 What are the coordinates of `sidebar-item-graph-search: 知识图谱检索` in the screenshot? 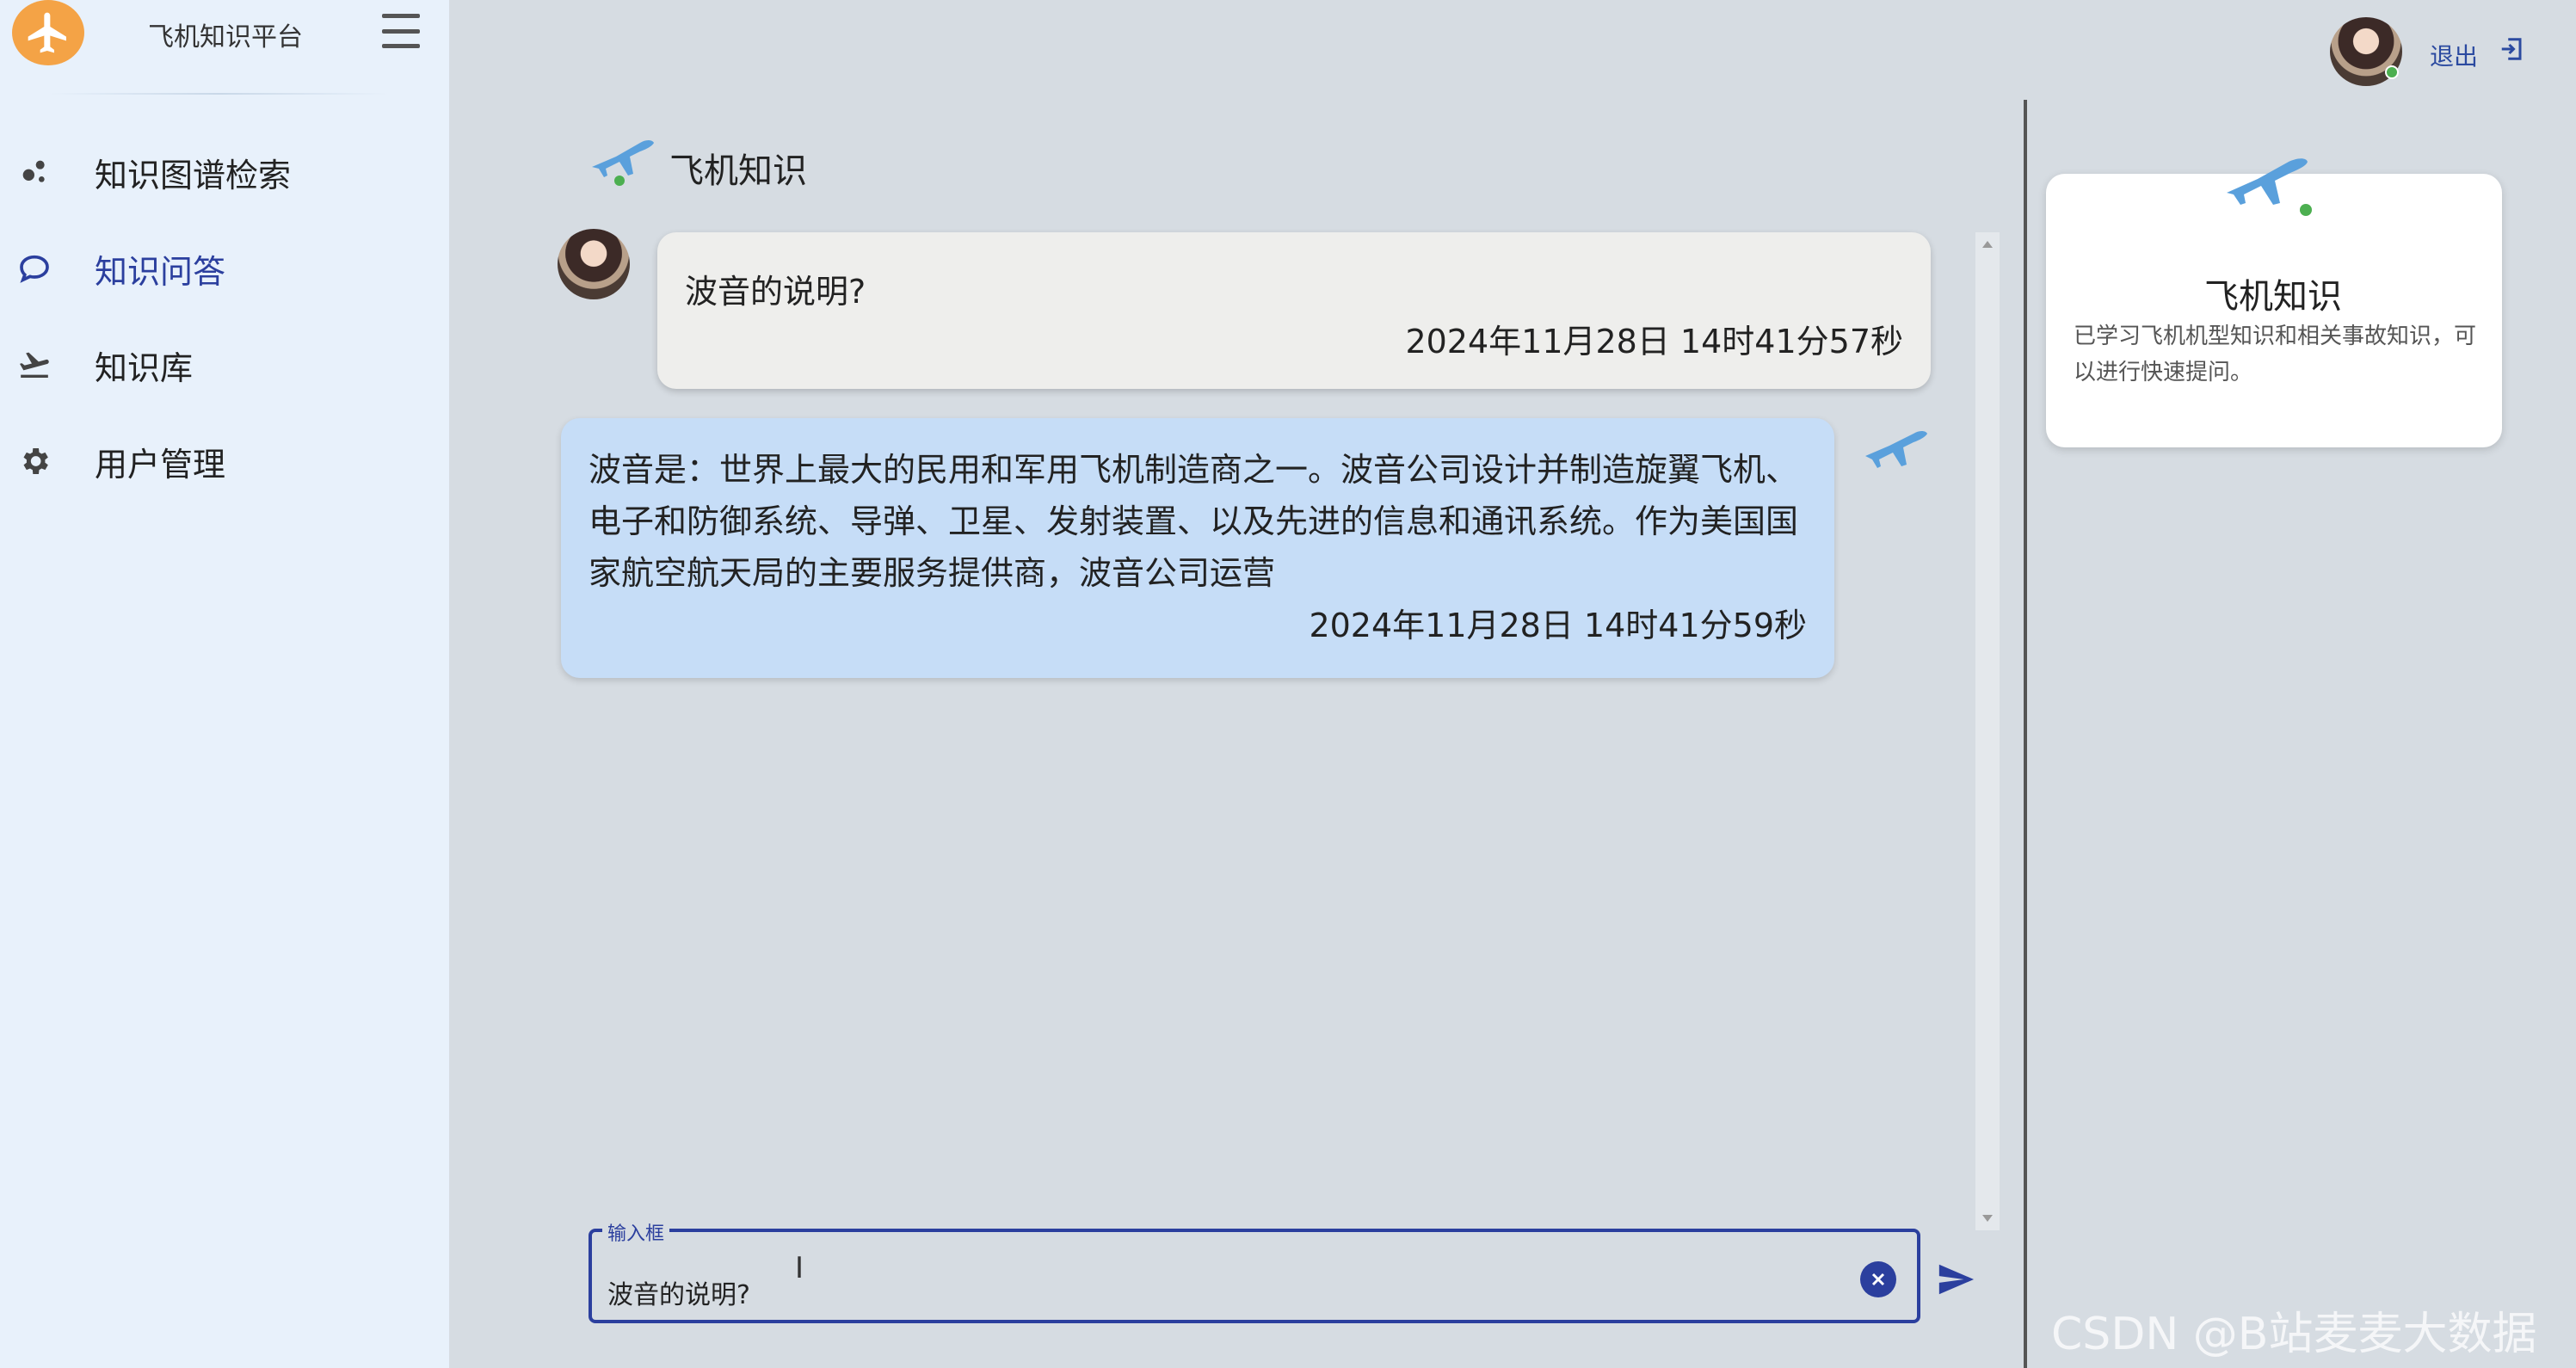 It's located at (225, 172).